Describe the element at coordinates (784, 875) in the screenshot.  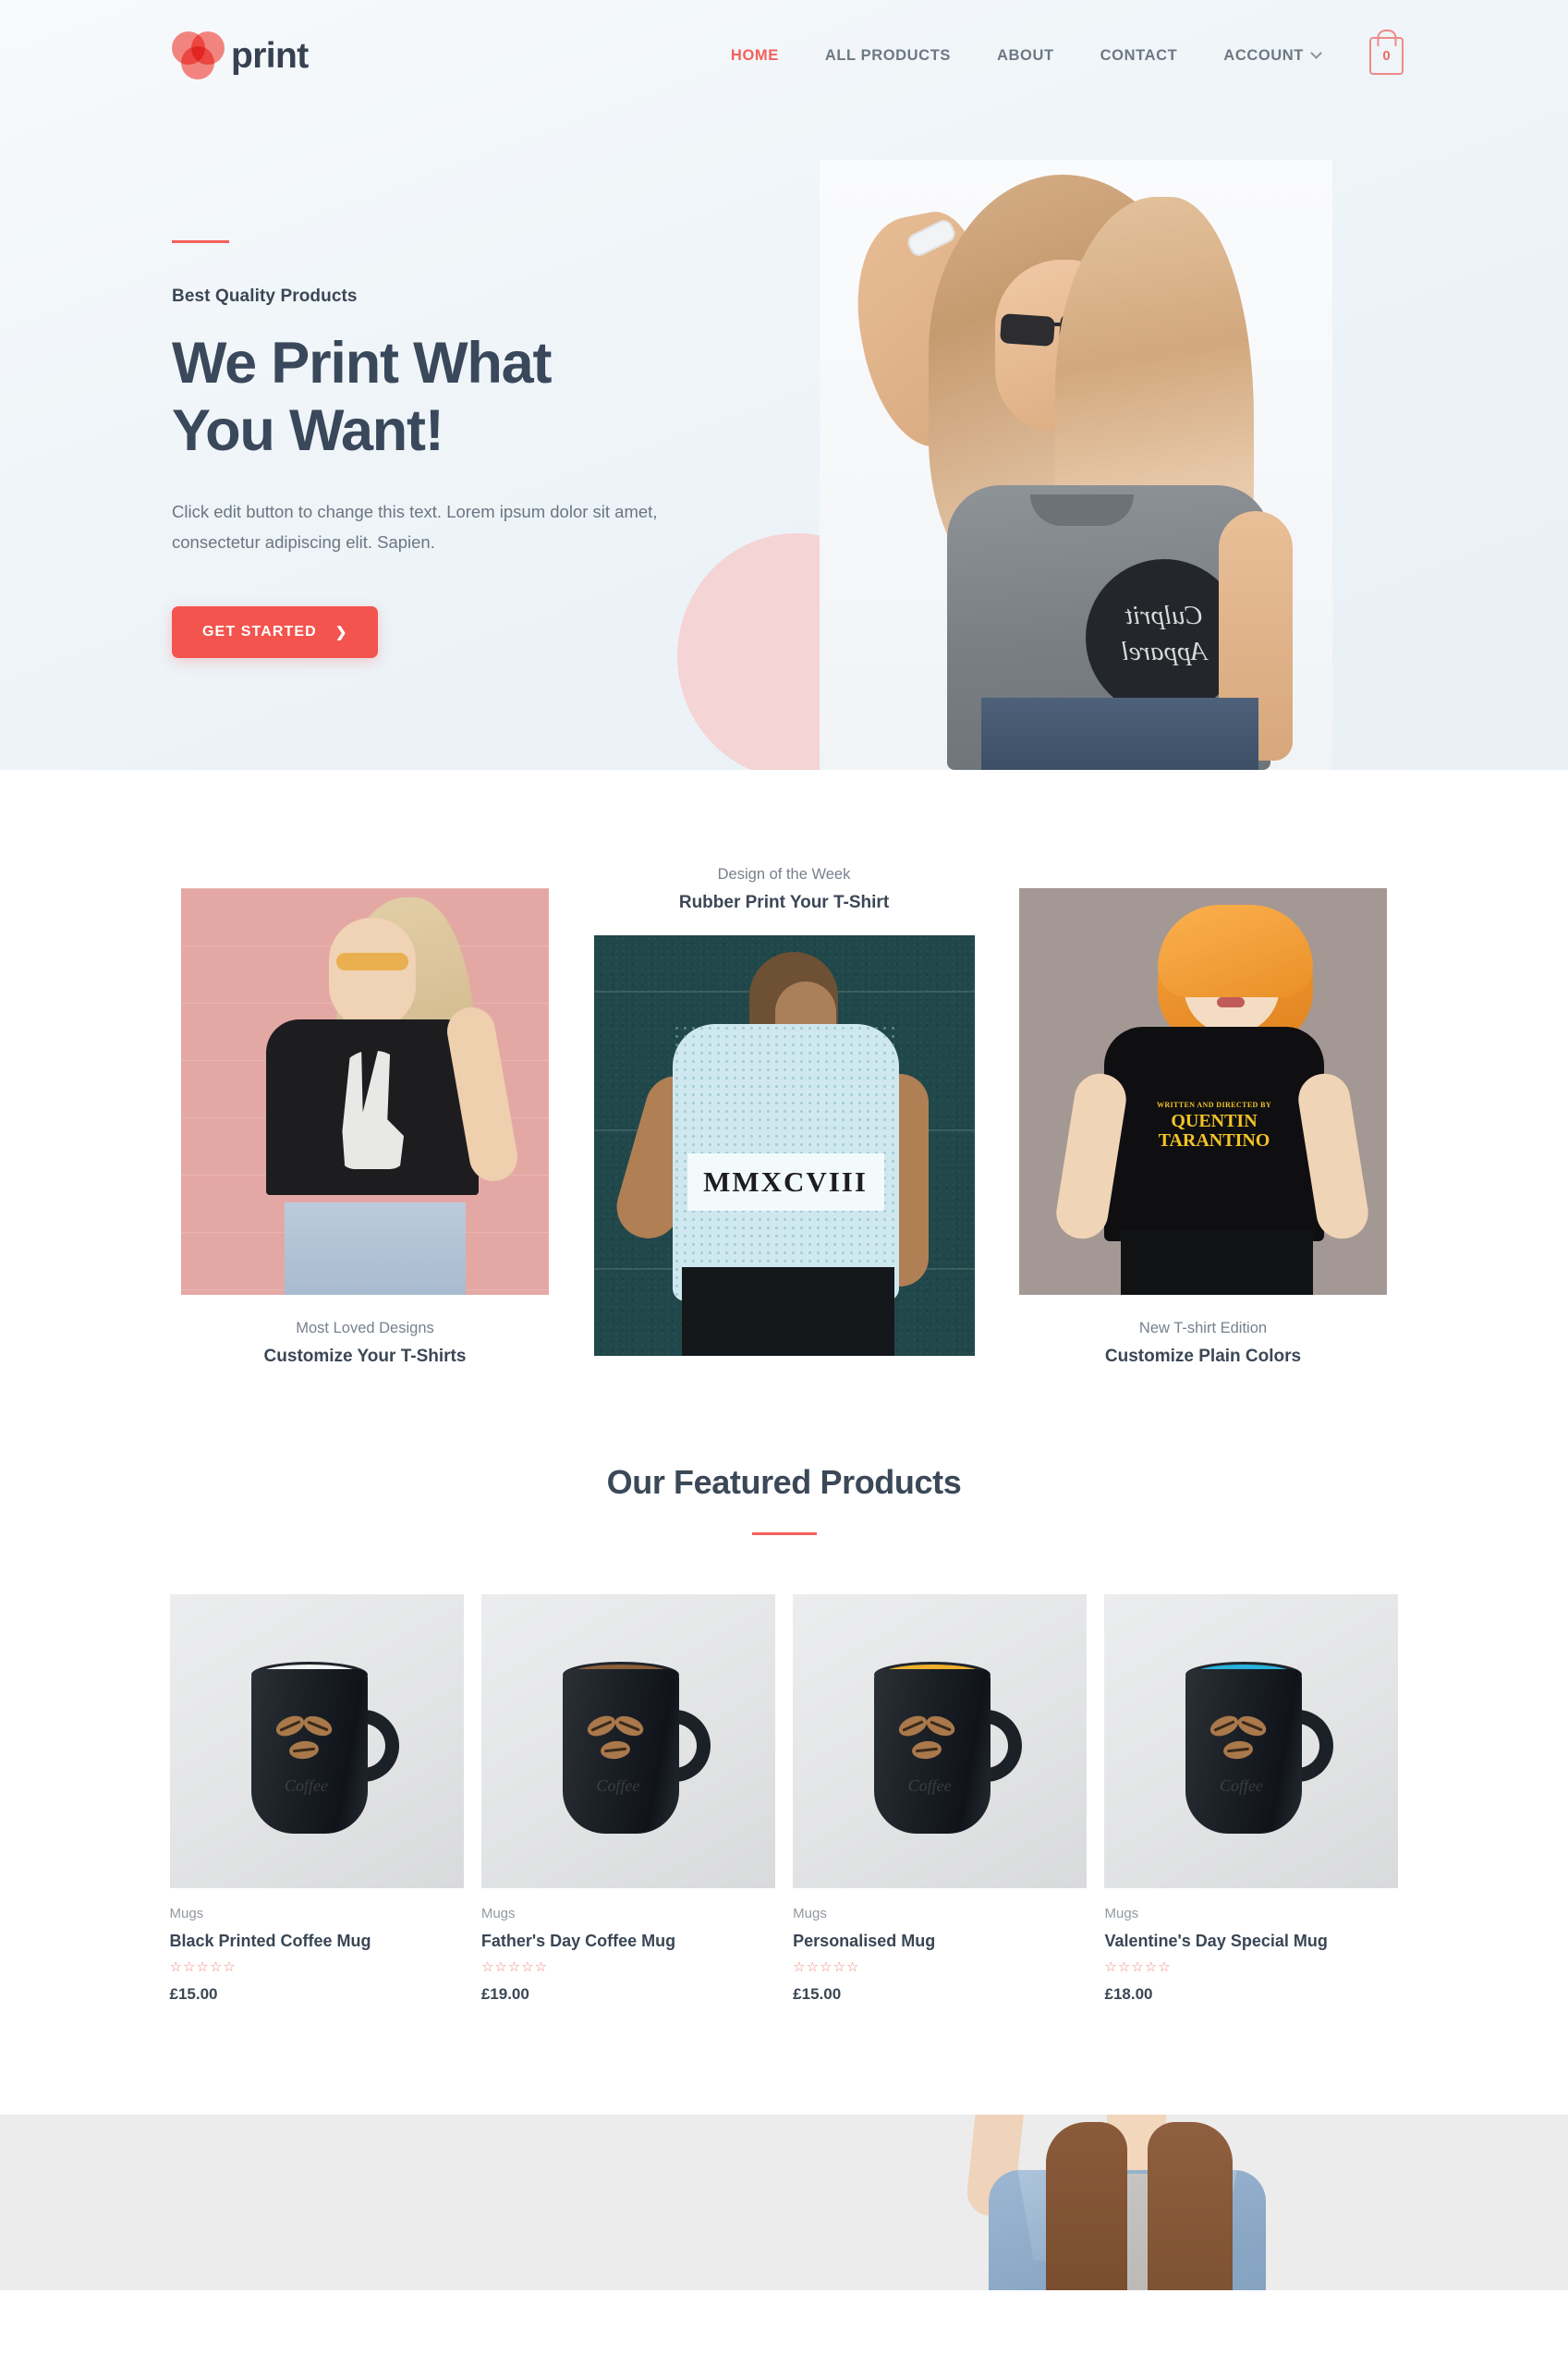
I see `category-card-subtitle: Design of the Week` at that location.